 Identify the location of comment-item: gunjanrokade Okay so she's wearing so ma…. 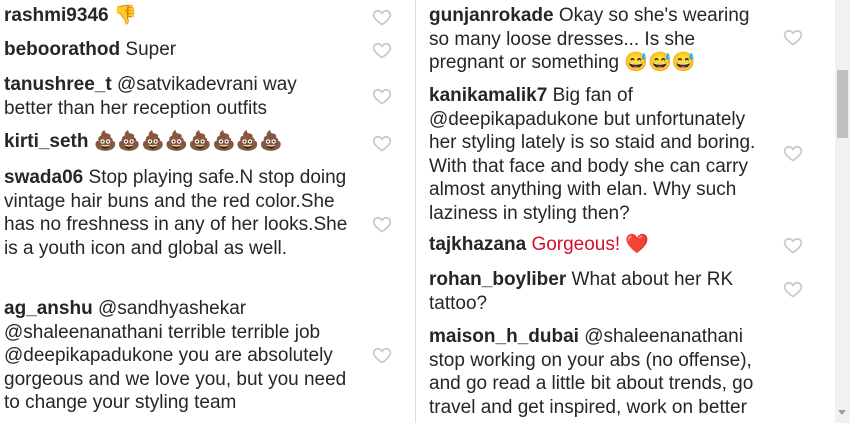
(594, 39).